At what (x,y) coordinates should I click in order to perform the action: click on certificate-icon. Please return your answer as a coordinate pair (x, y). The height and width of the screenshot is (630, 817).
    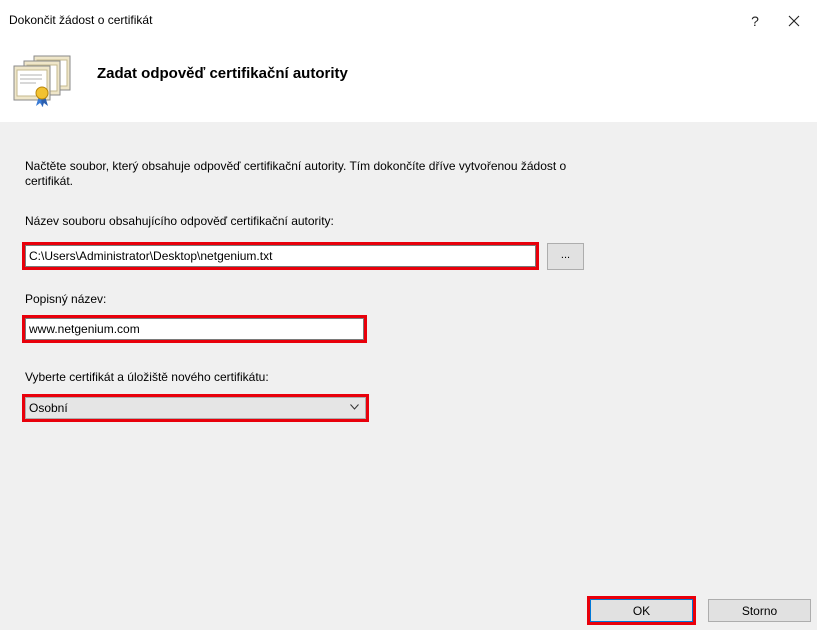
    Looking at the image, I should click on (42, 81).